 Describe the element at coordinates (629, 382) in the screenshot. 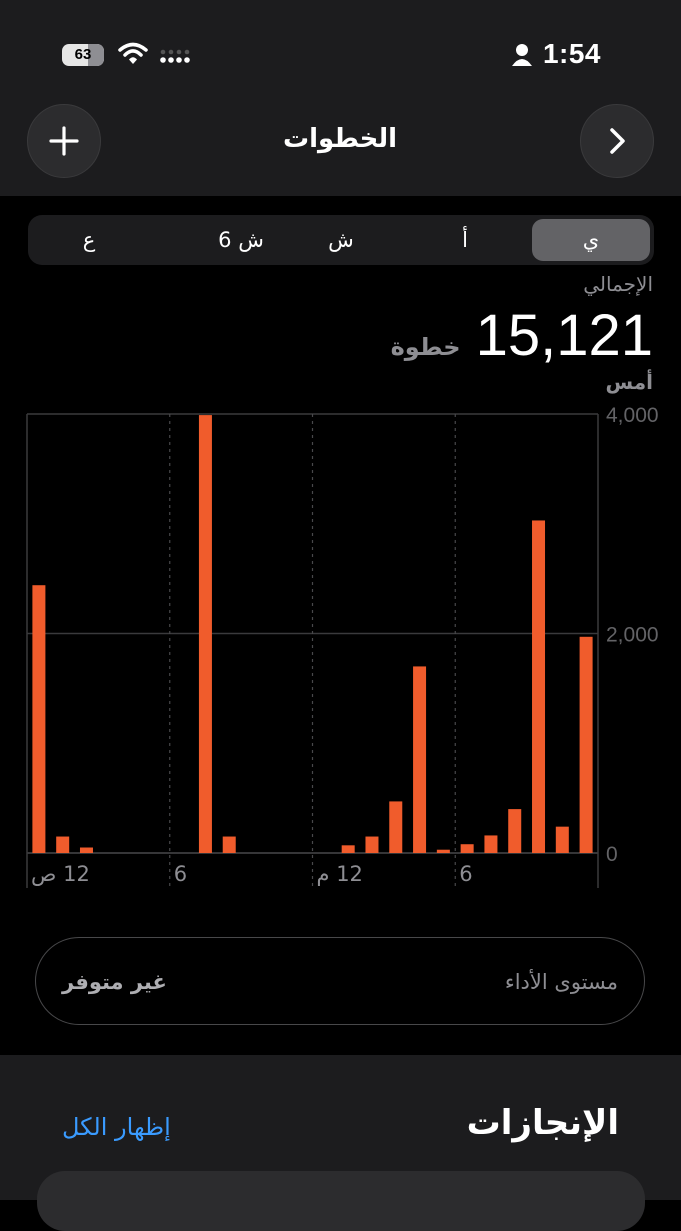

I see `date-label: أمس` at that location.